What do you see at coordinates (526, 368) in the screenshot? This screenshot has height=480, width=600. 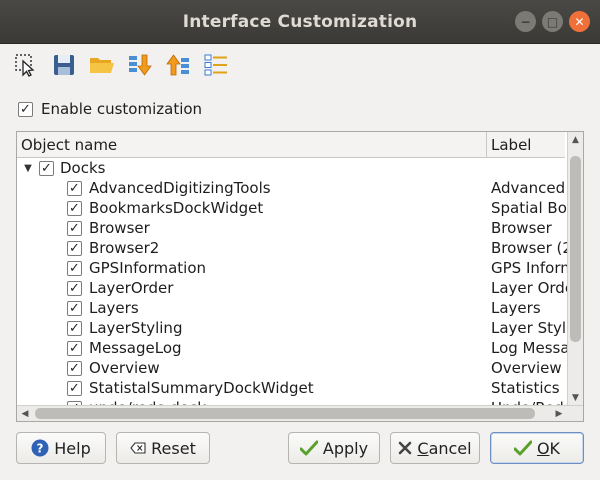 I see `object-label-cell: Overview` at bounding box center [526, 368].